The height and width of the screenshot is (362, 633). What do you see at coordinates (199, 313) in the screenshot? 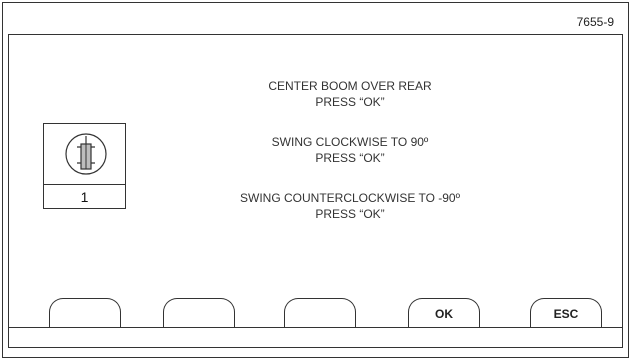
I see `softkey-2-button` at bounding box center [199, 313].